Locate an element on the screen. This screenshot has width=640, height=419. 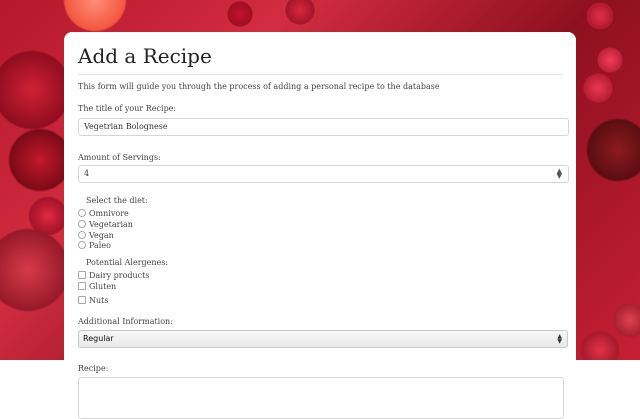
checkbox-gluten is located at coordinates (82, 286).